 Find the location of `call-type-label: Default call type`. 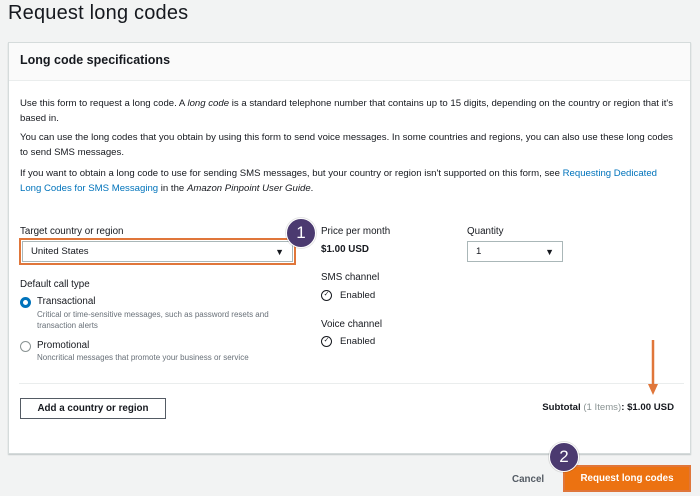

call-type-label: Default call type is located at coordinates (55, 284).